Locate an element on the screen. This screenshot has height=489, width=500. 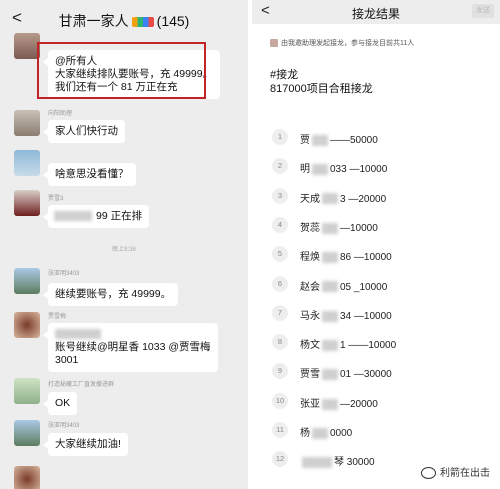
entry-number: 11 is located at coordinates (280, 430).